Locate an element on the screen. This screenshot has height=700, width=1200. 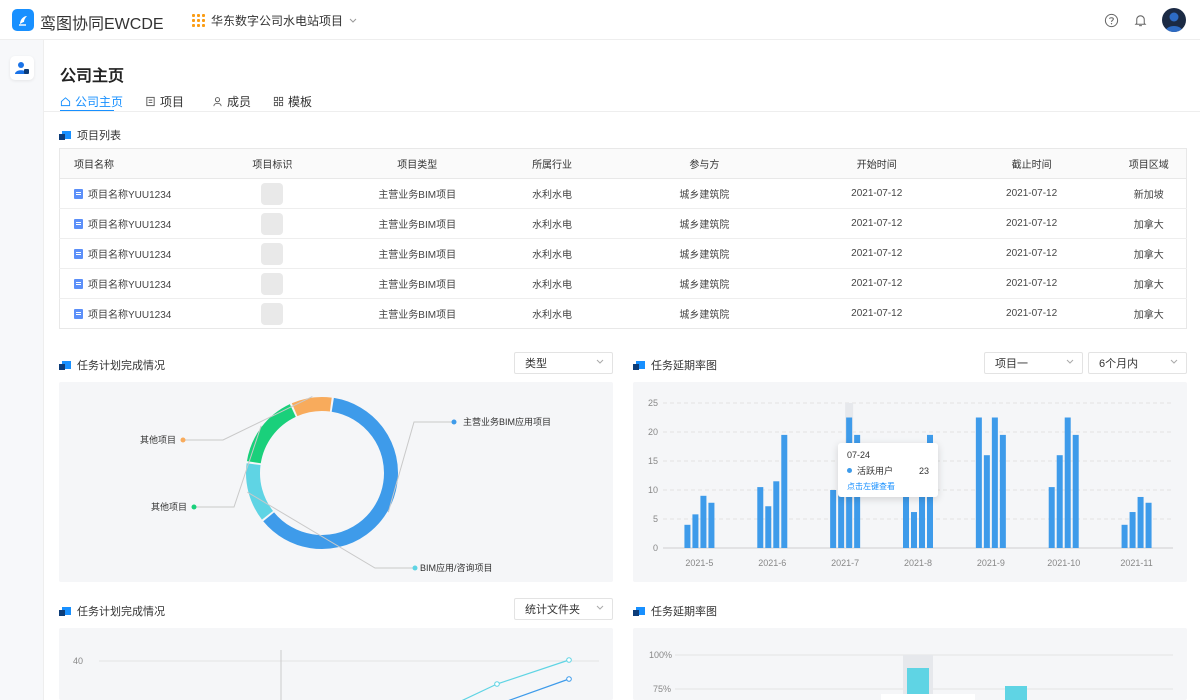
project-selector: 华东数字公司水电站项目 is located at coordinates (274, 20).